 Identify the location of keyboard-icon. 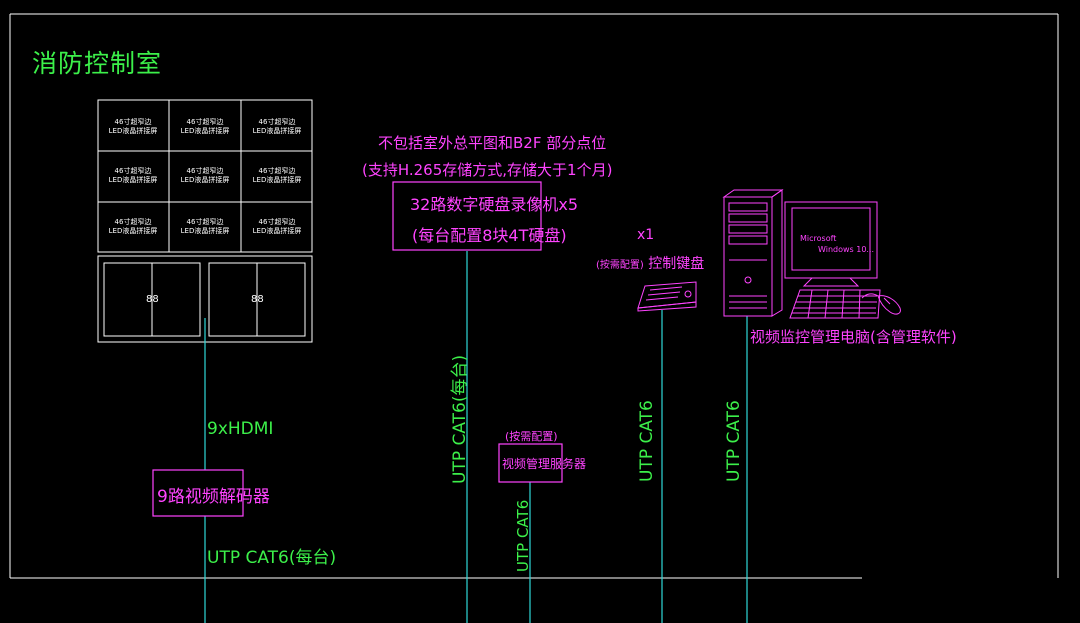
(667, 296).